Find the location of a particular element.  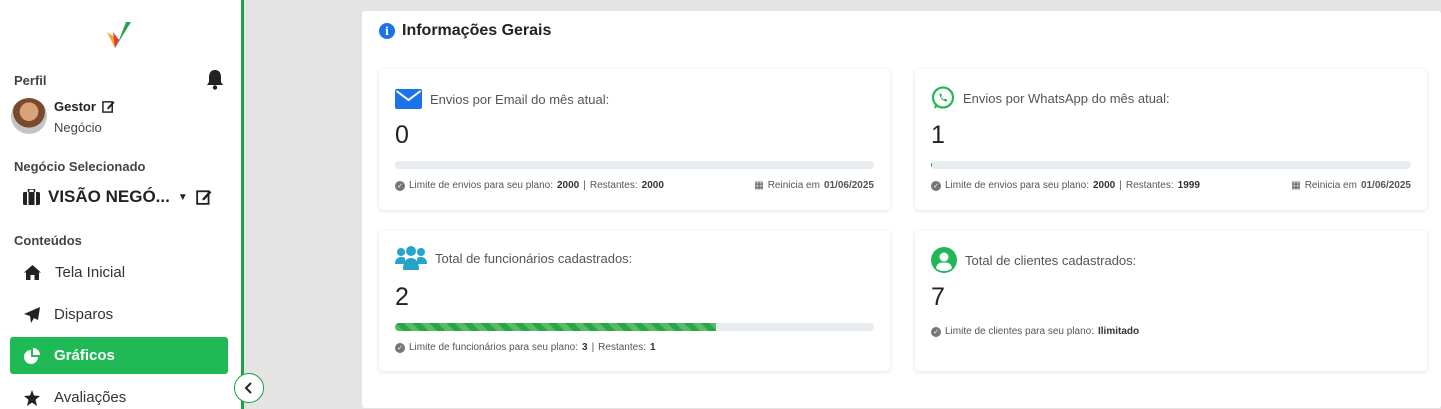

chevron-left-icon is located at coordinates (248, 388).